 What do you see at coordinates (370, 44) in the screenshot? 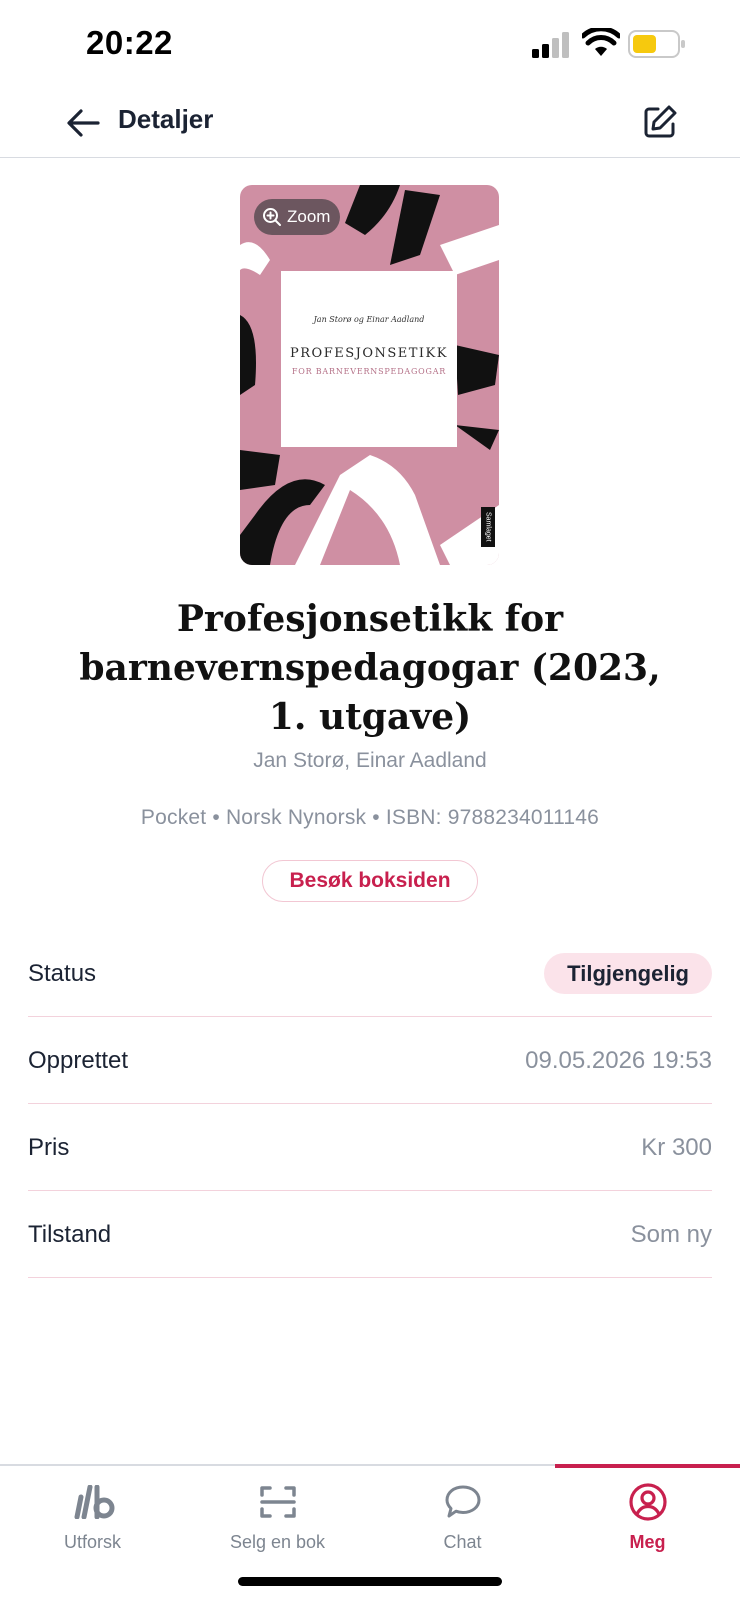
I see `status-bar: 20:22` at bounding box center [370, 44].